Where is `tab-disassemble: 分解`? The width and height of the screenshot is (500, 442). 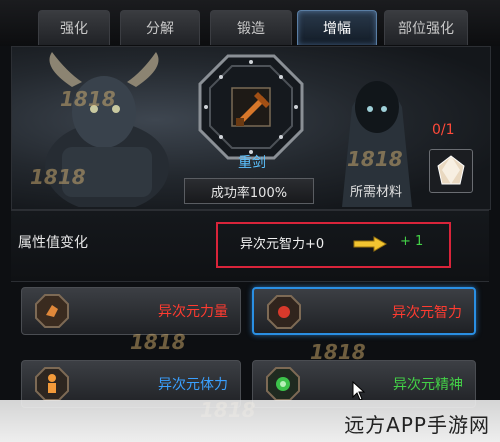 tab-disassemble: 分解 is located at coordinates (160, 27).